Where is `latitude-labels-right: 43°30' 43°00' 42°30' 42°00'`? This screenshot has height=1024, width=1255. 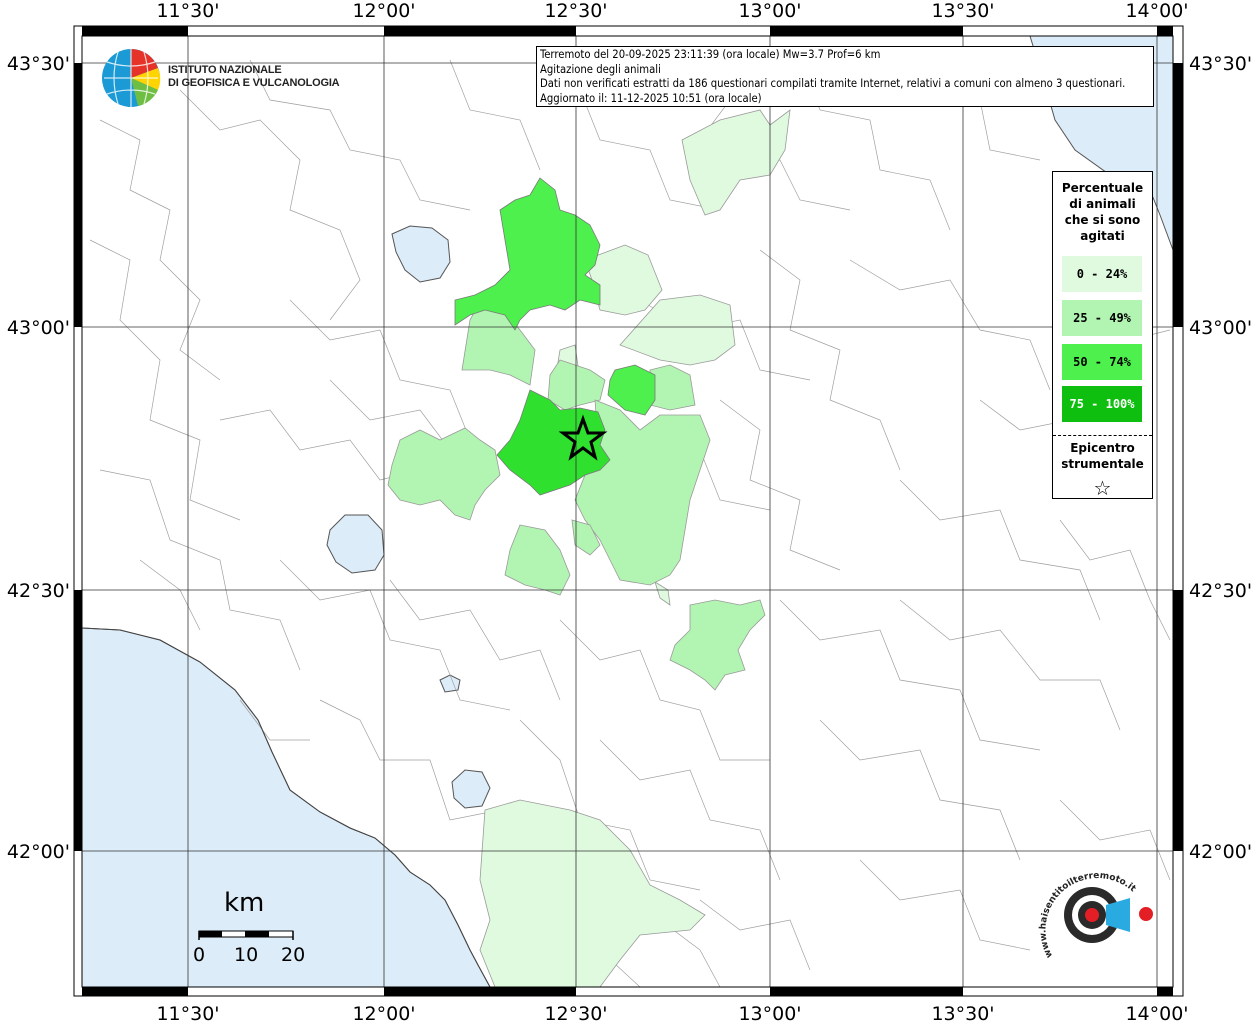 latitude-labels-right: 43°30' 43°00' 42°30' 42°00' is located at coordinates (1220, 458).